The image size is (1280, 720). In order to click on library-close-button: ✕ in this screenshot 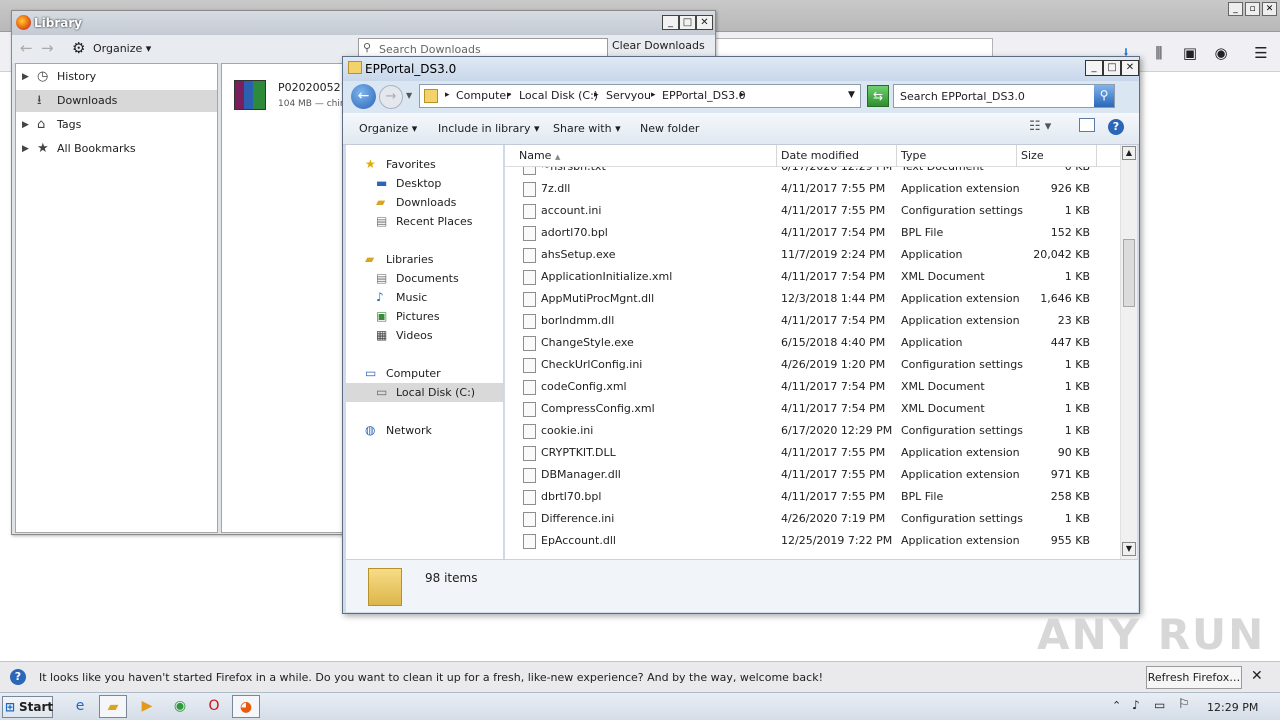, I will do `click(704, 22)`.